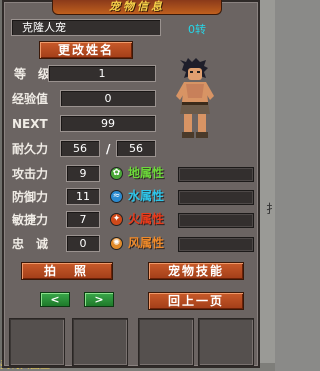 The width and height of the screenshot is (320, 371). What do you see at coordinates (116, 243) in the screenshot?
I see `wind-element-icon: ✺` at bounding box center [116, 243].